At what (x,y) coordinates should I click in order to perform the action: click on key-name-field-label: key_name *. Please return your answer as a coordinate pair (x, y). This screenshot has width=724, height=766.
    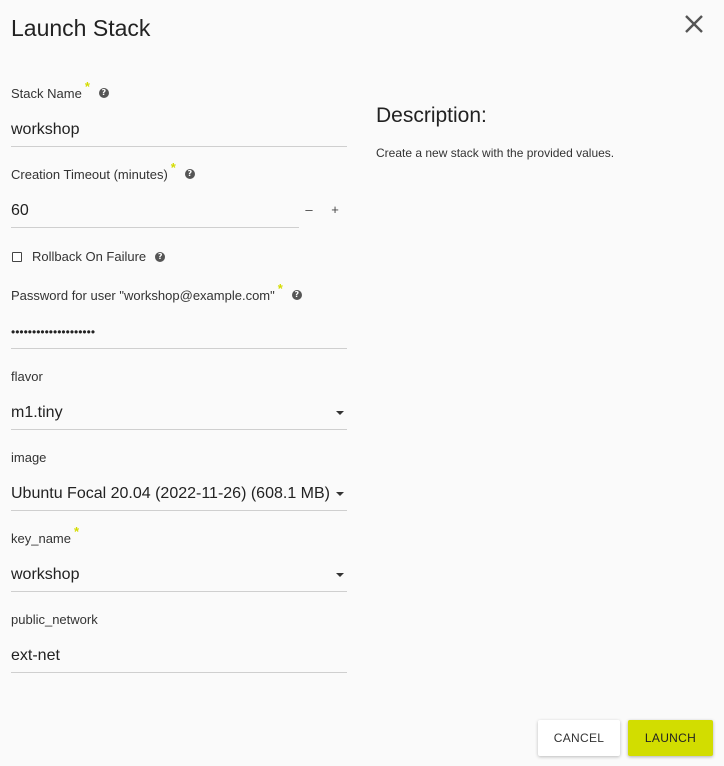
    Looking at the image, I should click on (179, 535).